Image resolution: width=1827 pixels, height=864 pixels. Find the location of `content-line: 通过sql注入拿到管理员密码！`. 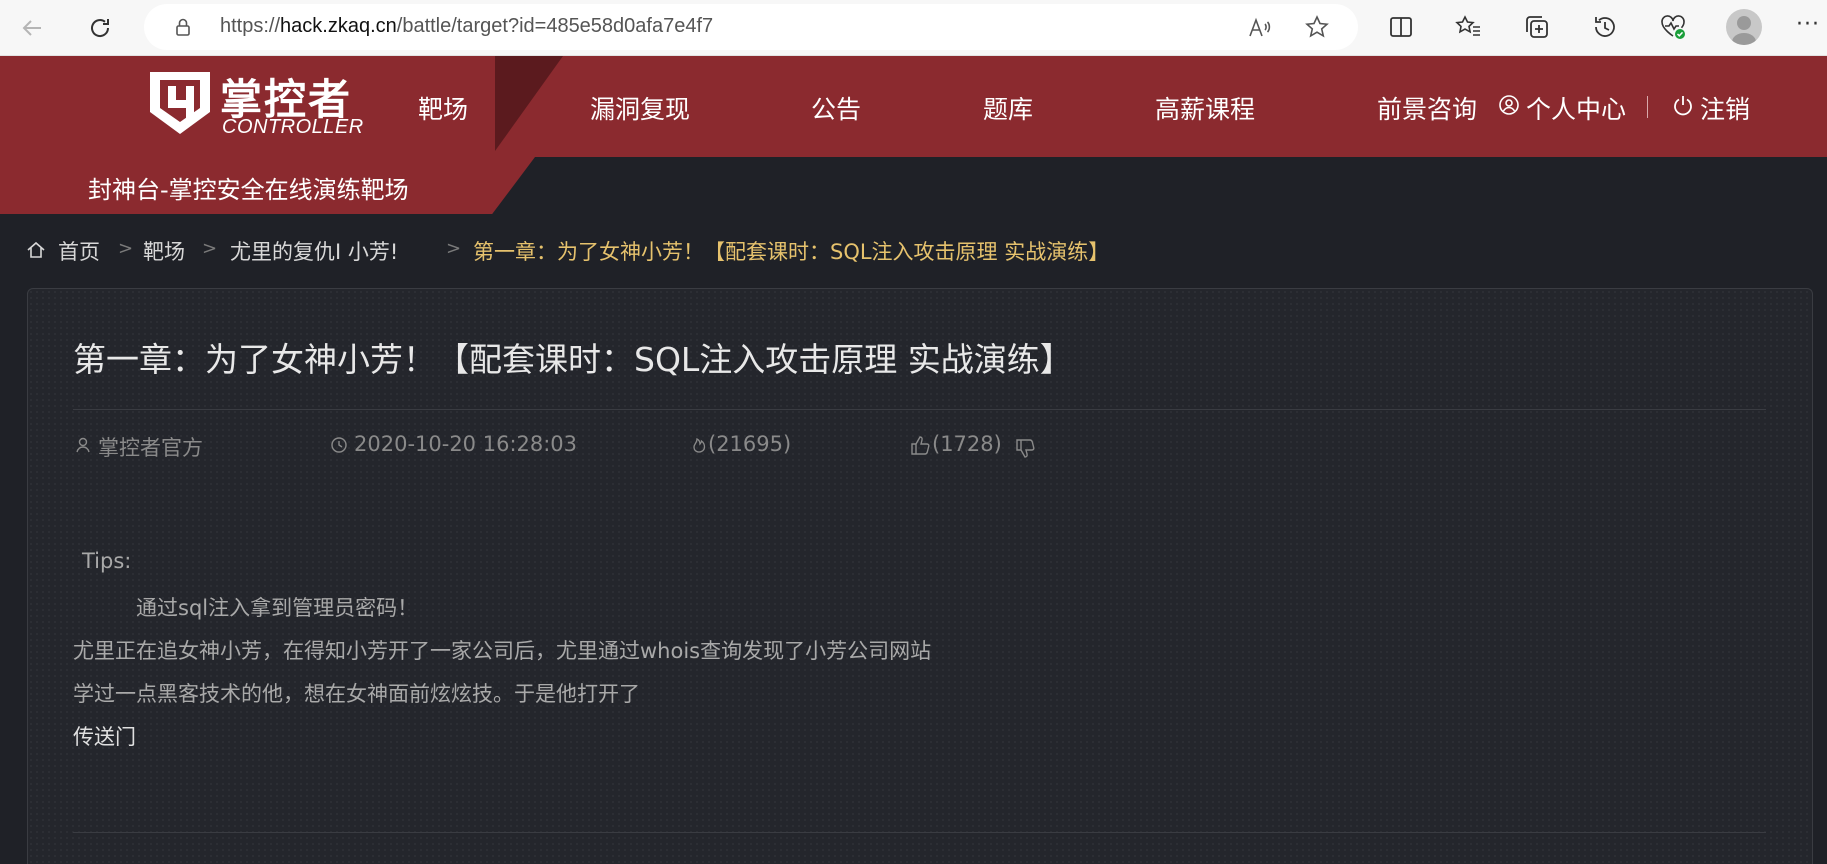

content-line: 通过sql注入拿到管理员密码！ is located at coordinates (277, 608).